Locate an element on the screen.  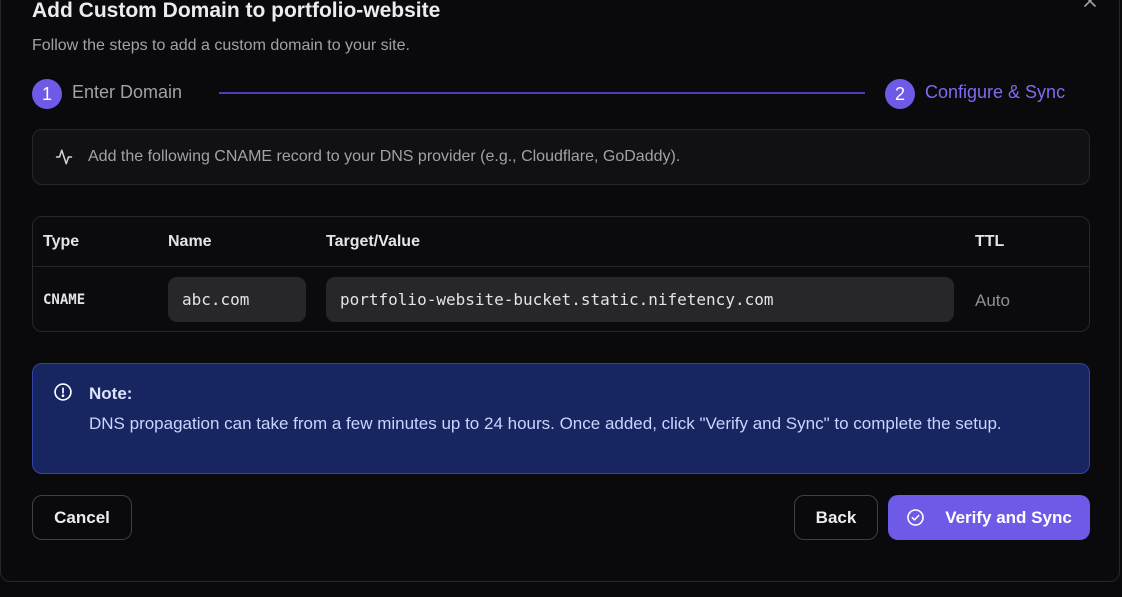
x-icon is located at coordinates (1090, 3).